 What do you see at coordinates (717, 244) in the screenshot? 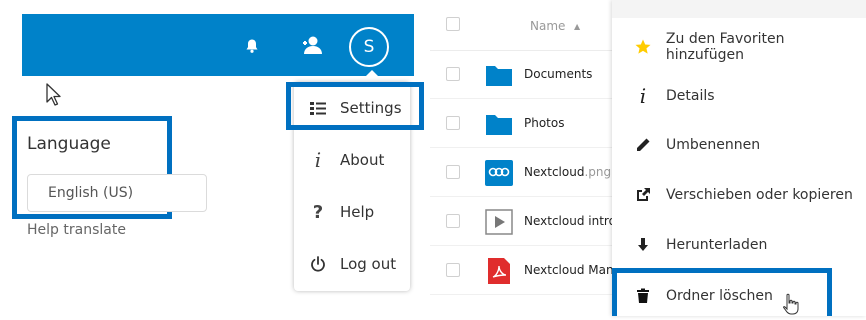
I see `ctx-item-label: Herunterladen` at bounding box center [717, 244].